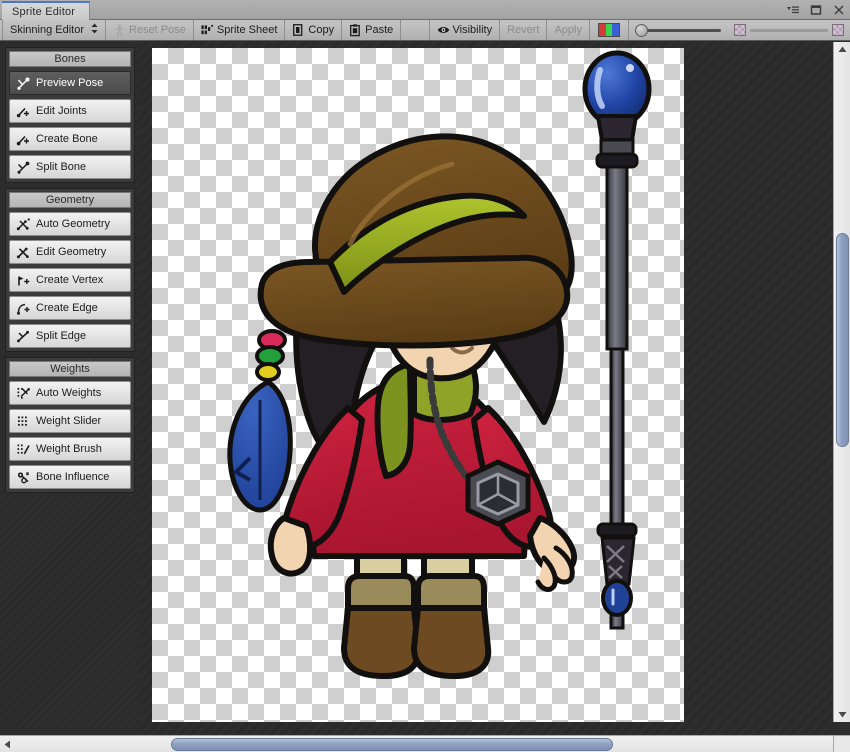 The image size is (850, 752). Describe the element at coordinates (842, 49) in the screenshot. I see `scroll-up-arrow-icon` at that location.